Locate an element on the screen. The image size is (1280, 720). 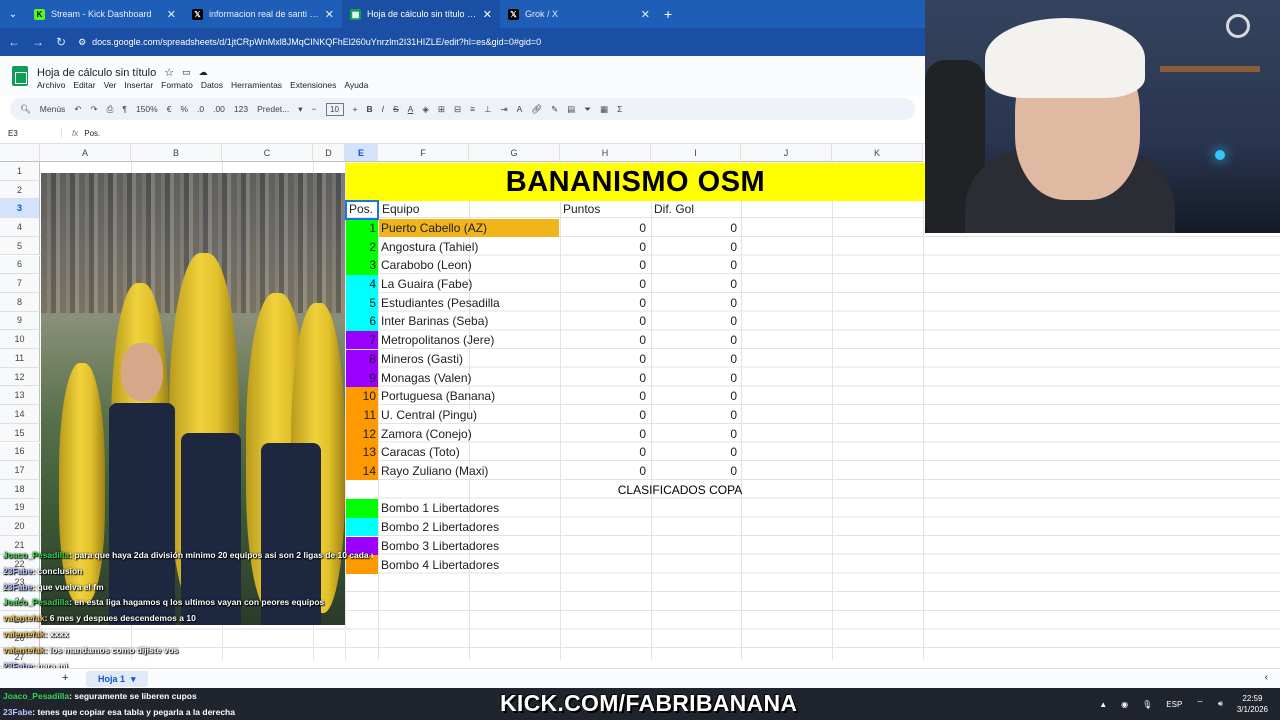
document-title: Hoja de cálculo sin título is located at coordinates (96, 73).